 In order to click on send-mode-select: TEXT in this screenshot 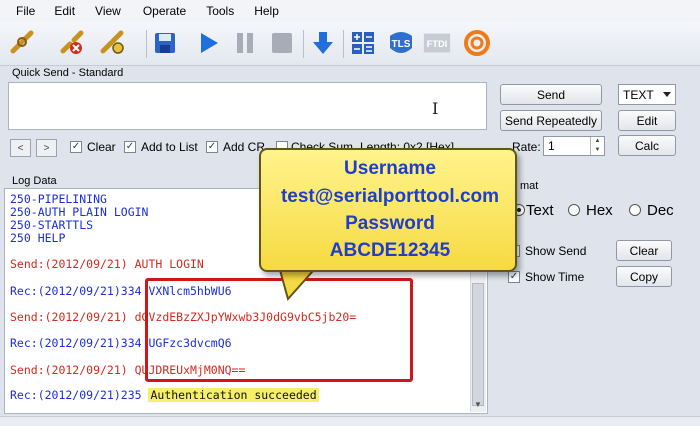, I will do `click(647, 94)`.